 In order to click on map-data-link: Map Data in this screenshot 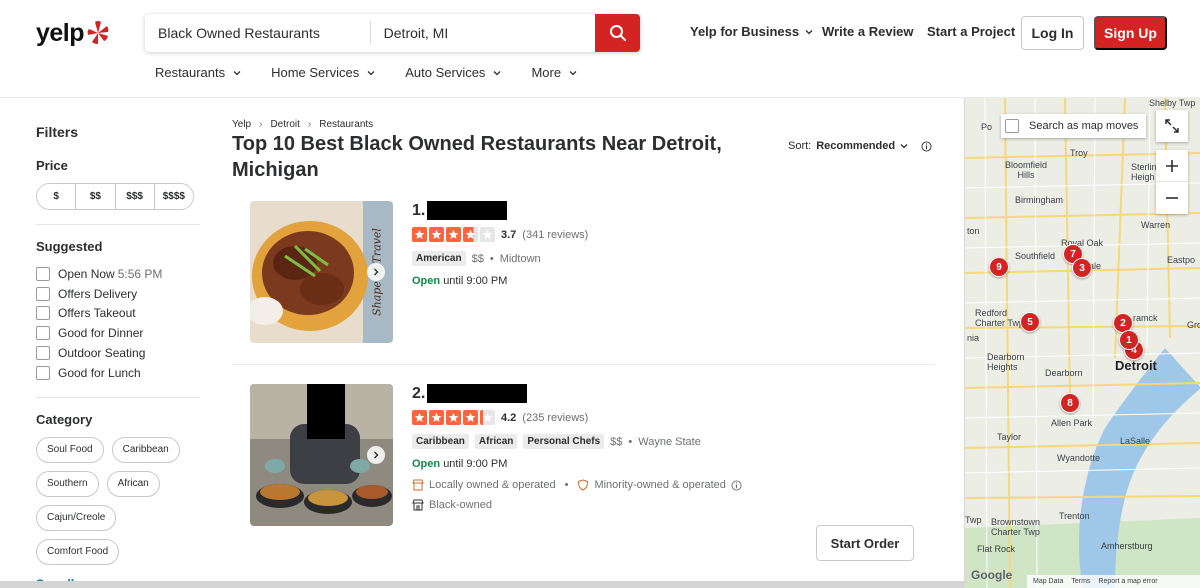, I will do `click(1048, 581)`.